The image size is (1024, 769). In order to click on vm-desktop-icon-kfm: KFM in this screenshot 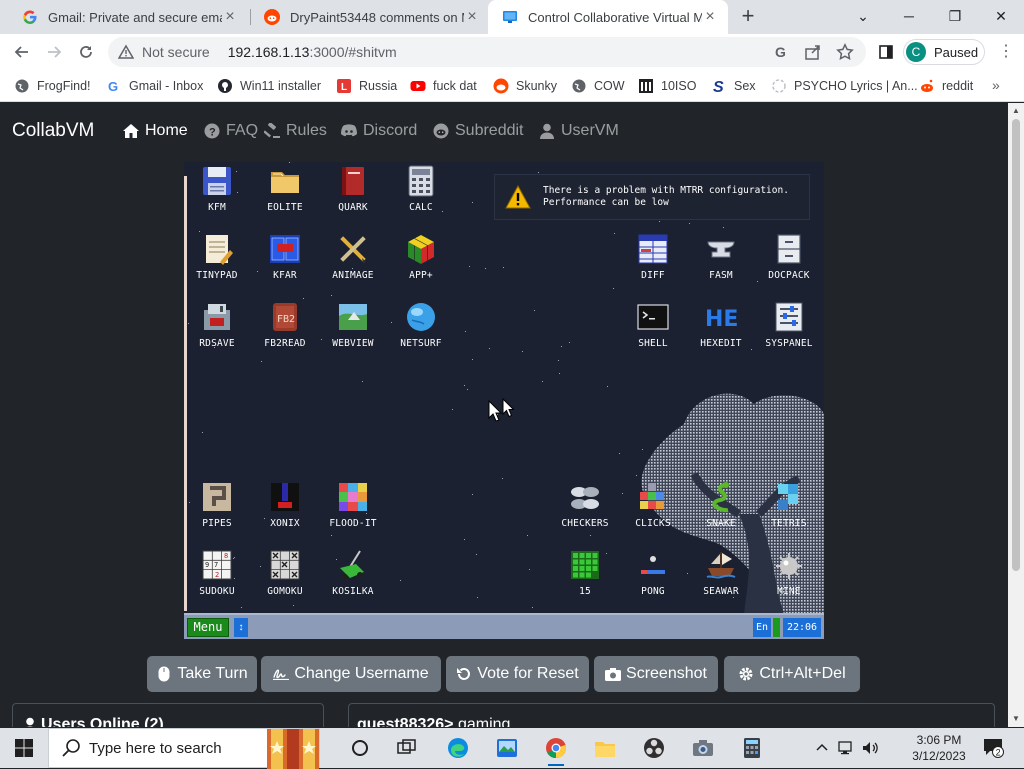, I will do `click(217, 195)`.